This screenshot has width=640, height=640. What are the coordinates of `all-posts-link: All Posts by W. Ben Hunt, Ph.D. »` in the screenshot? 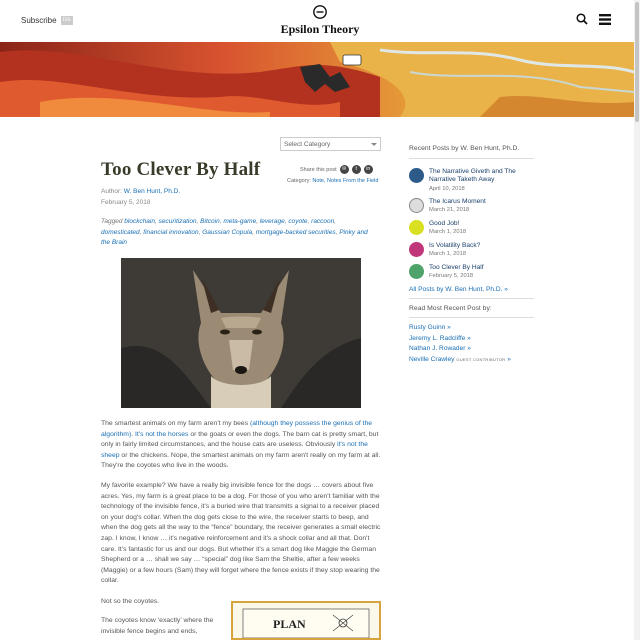 It's located at (458, 289).